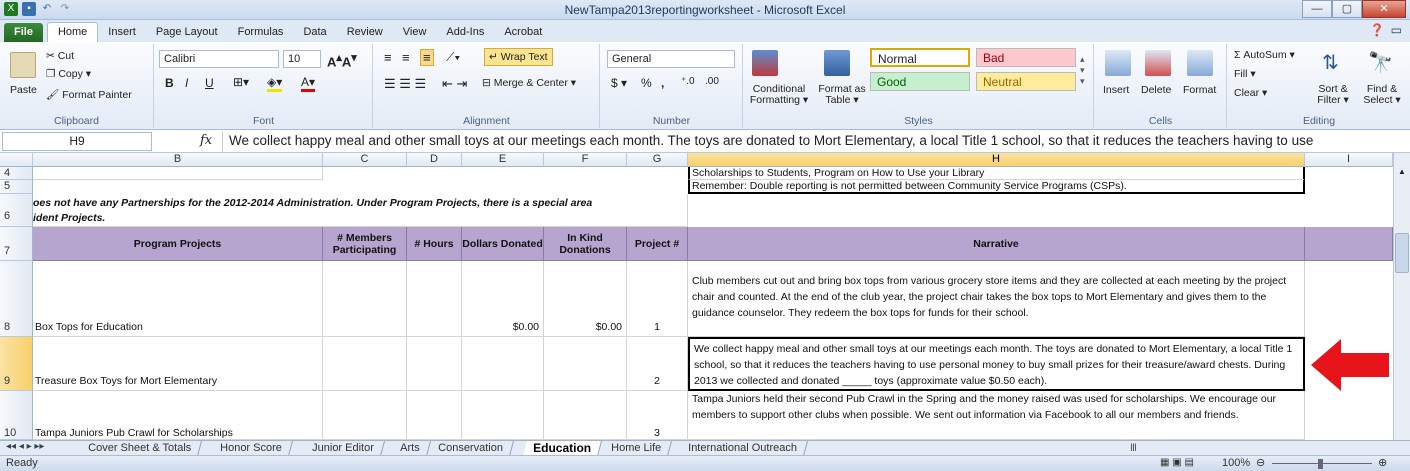 The image size is (1410, 471). What do you see at coordinates (1026, 57) in the screenshot?
I see `style-bad: Bad` at bounding box center [1026, 57].